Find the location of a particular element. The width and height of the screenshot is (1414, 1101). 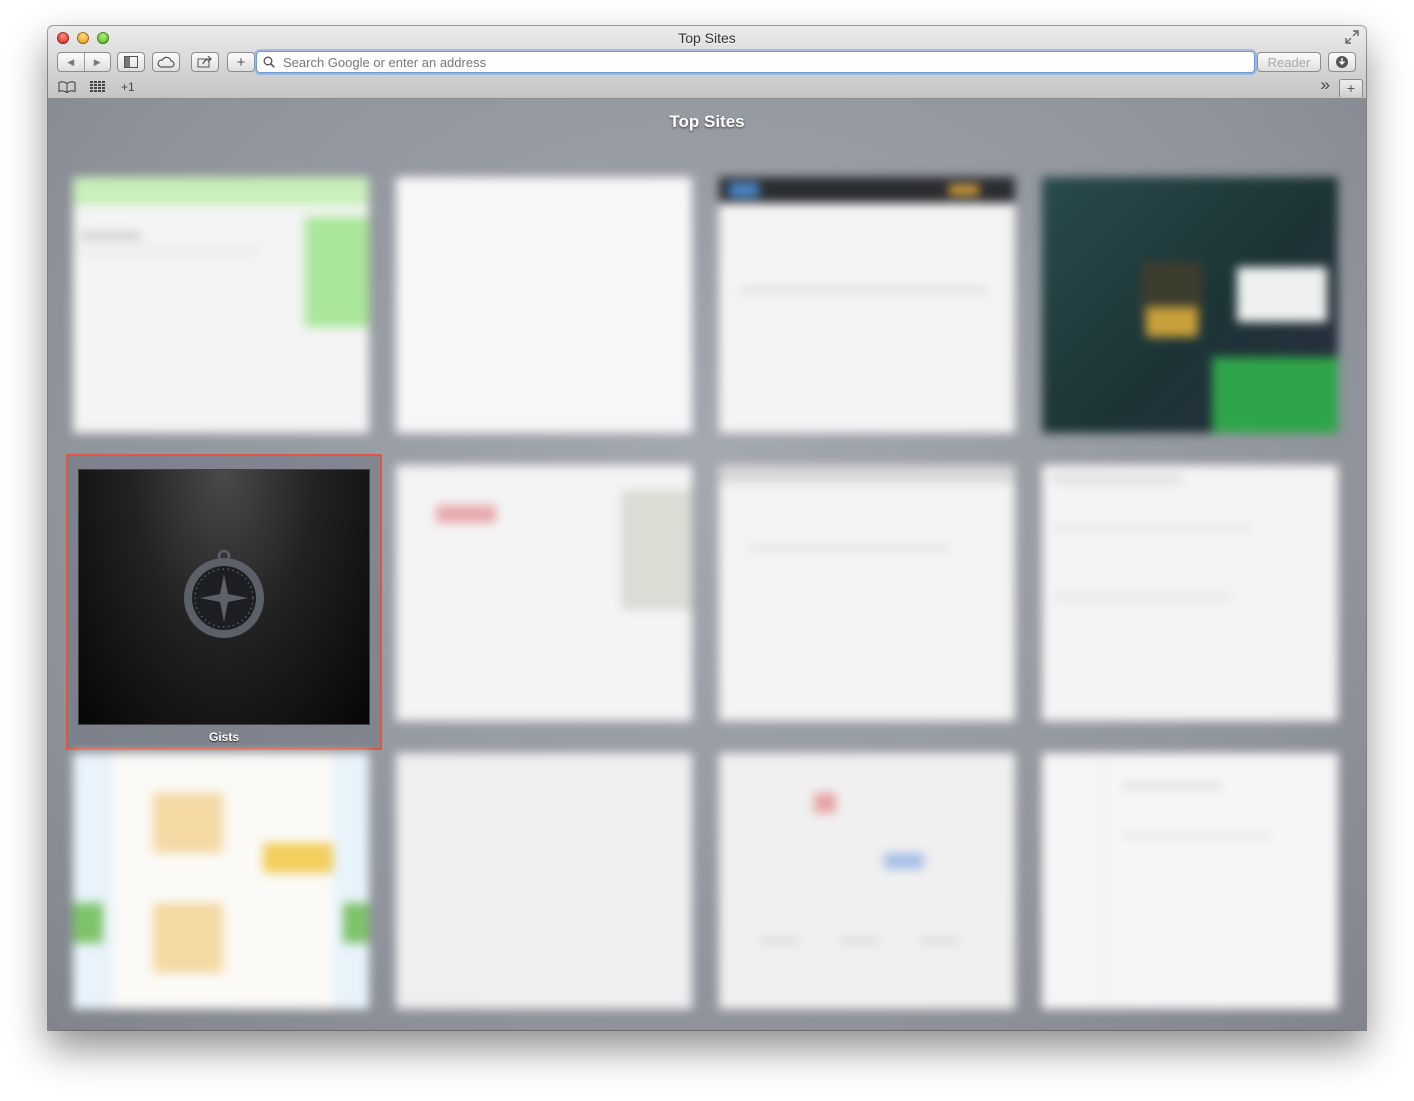

cloud-icon is located at coordinates (166, 62).